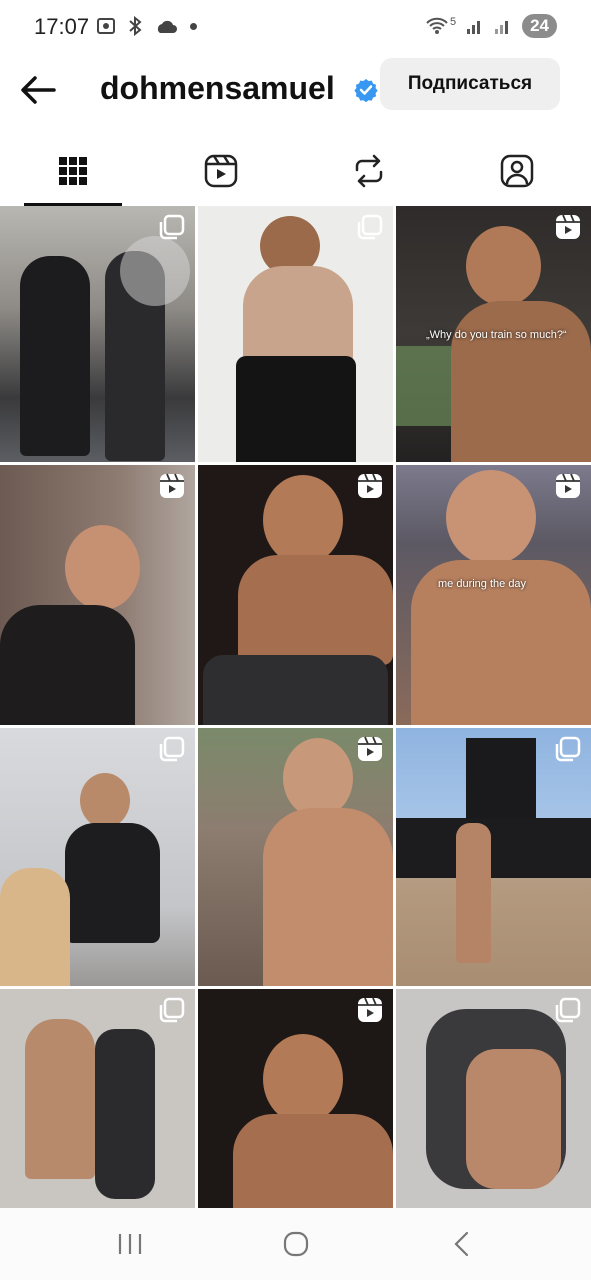  I want to click on post-tile: „Why do you train so much?“, so click(493, 334).